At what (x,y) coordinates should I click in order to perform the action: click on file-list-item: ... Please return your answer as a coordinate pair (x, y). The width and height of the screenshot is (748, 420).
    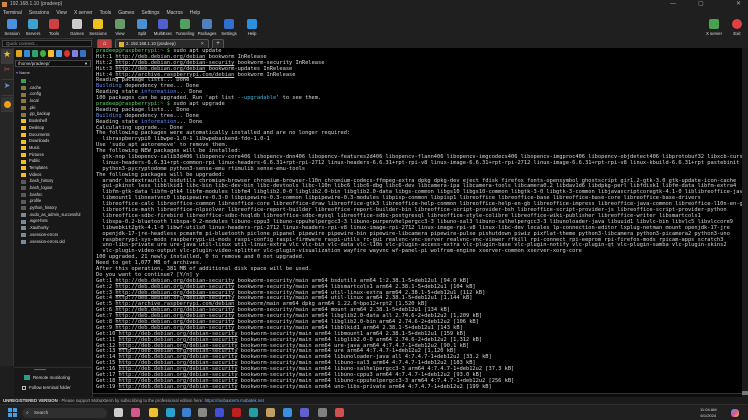
    Looking at the image, I should click on (50, 81).